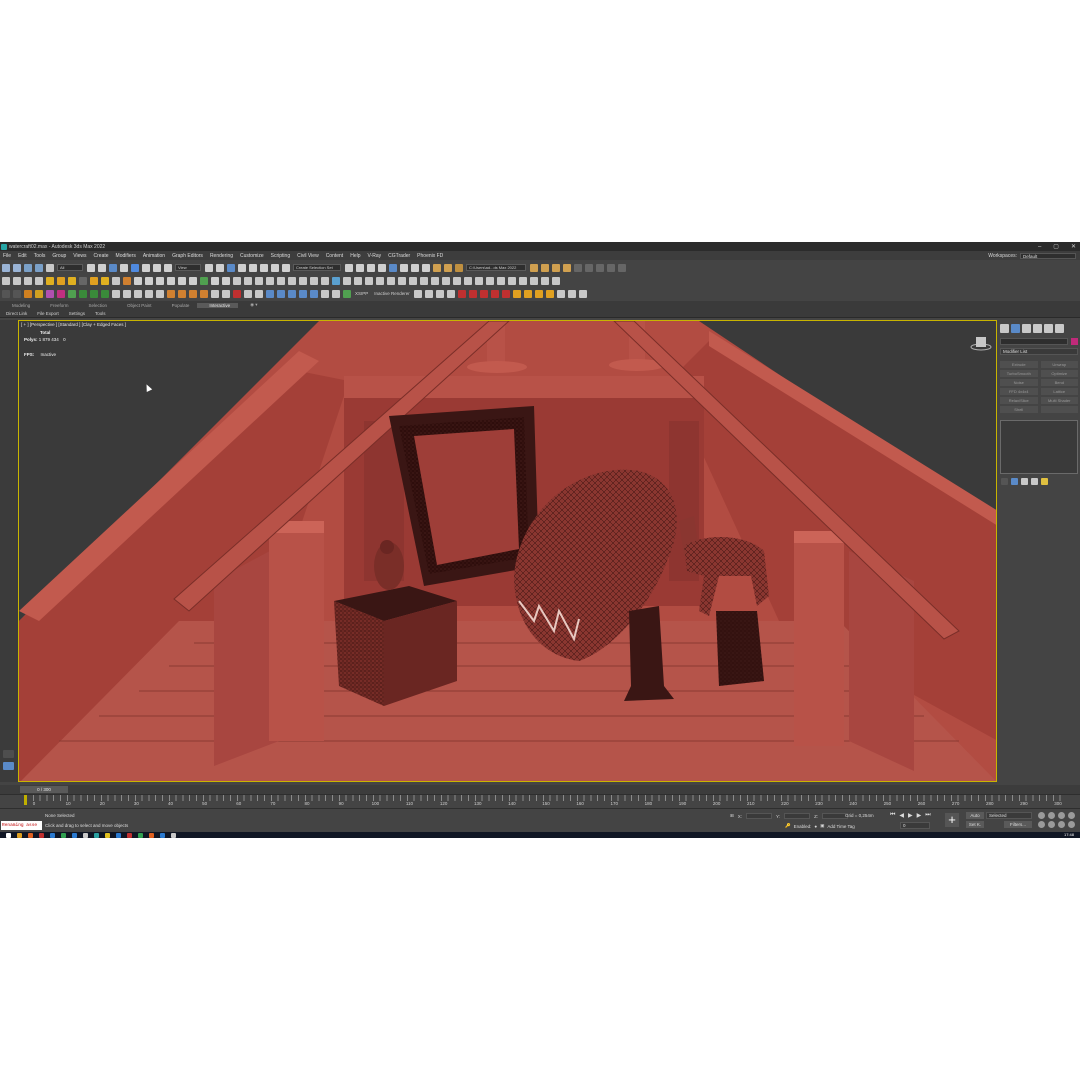  What do you see at coordinates (412, 280) in the screenshot?
I see `connect-icon` at bounding box center [412, 280].